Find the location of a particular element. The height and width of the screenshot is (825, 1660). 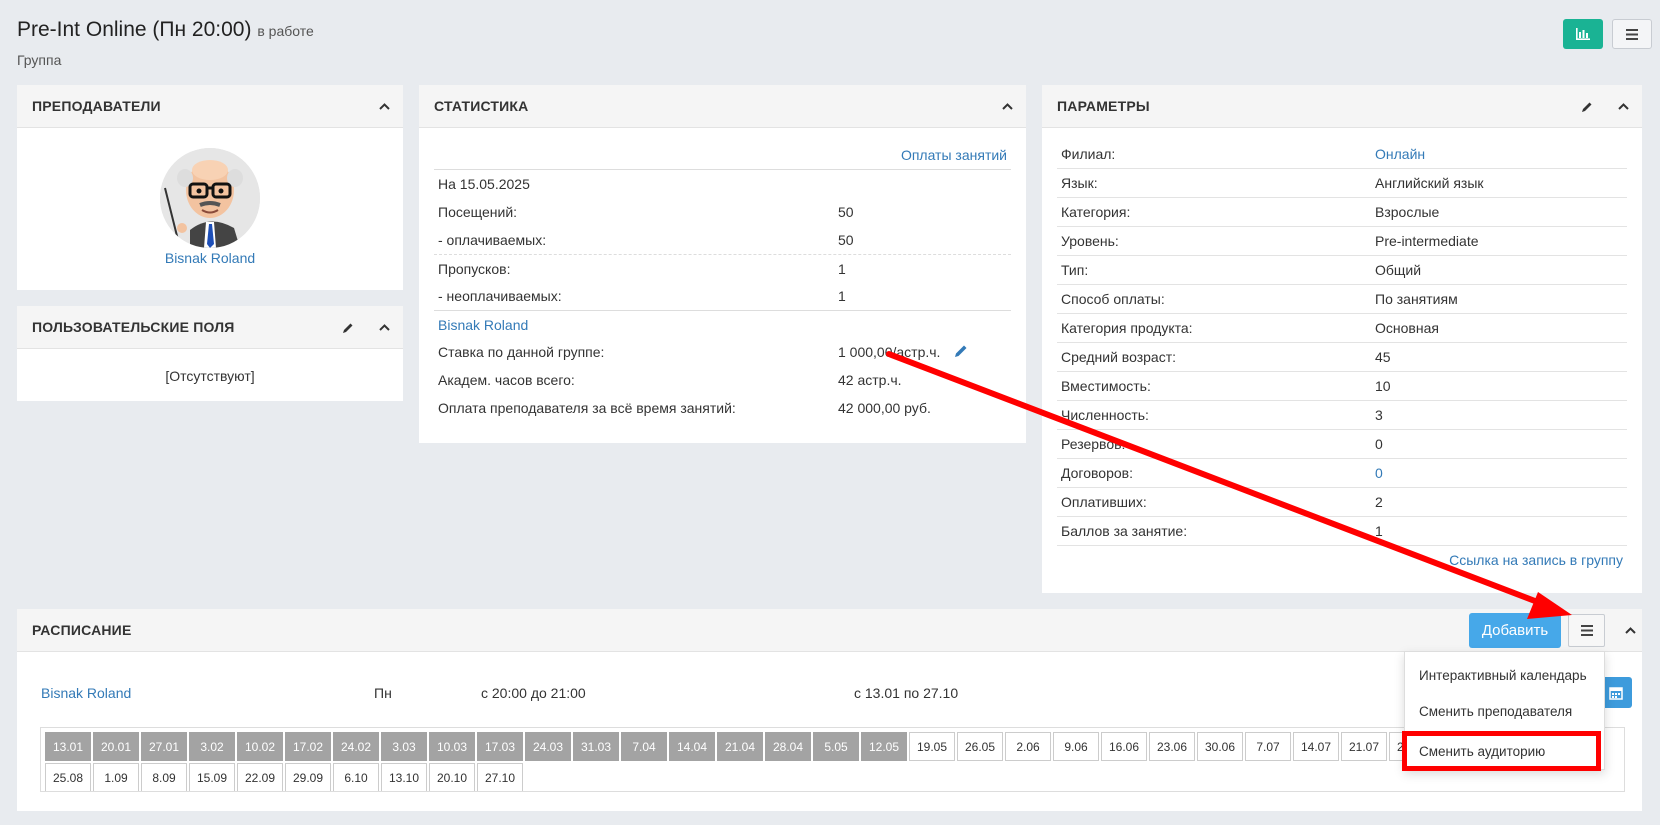

lesson-date-past: 24.02 is located at coordinates (356, 746).